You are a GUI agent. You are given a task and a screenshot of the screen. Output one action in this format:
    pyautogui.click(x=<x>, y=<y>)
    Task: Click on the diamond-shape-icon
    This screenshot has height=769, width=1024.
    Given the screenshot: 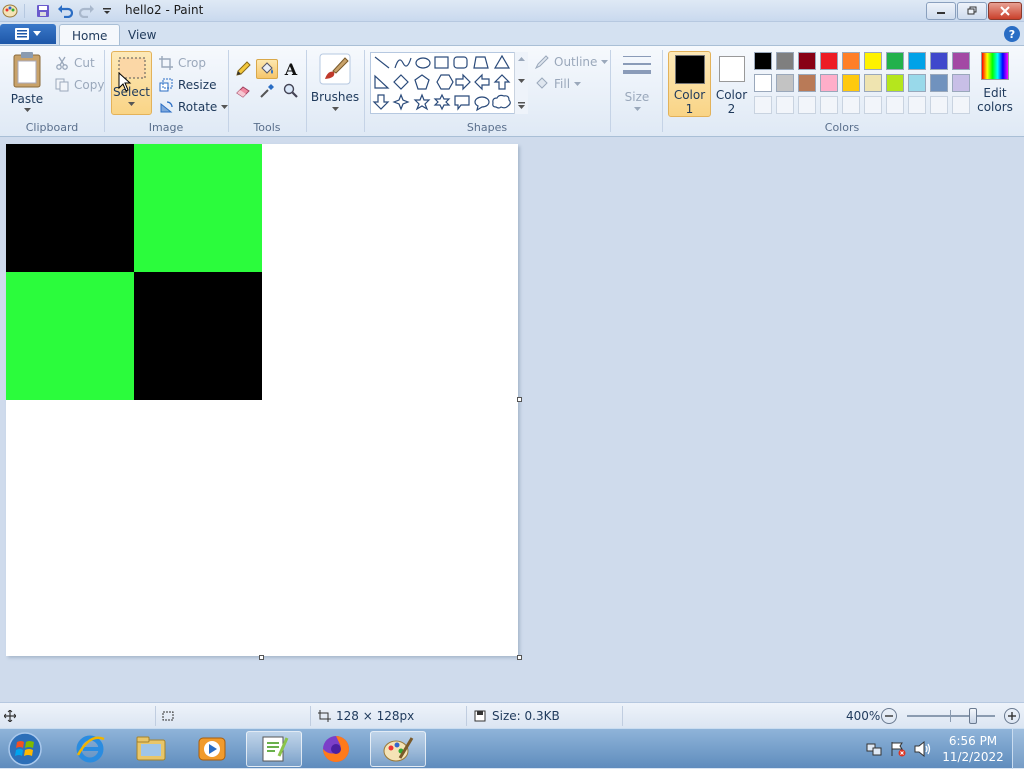 What is the action you would take?
    pyautogui.click(x=401, y=82)
    